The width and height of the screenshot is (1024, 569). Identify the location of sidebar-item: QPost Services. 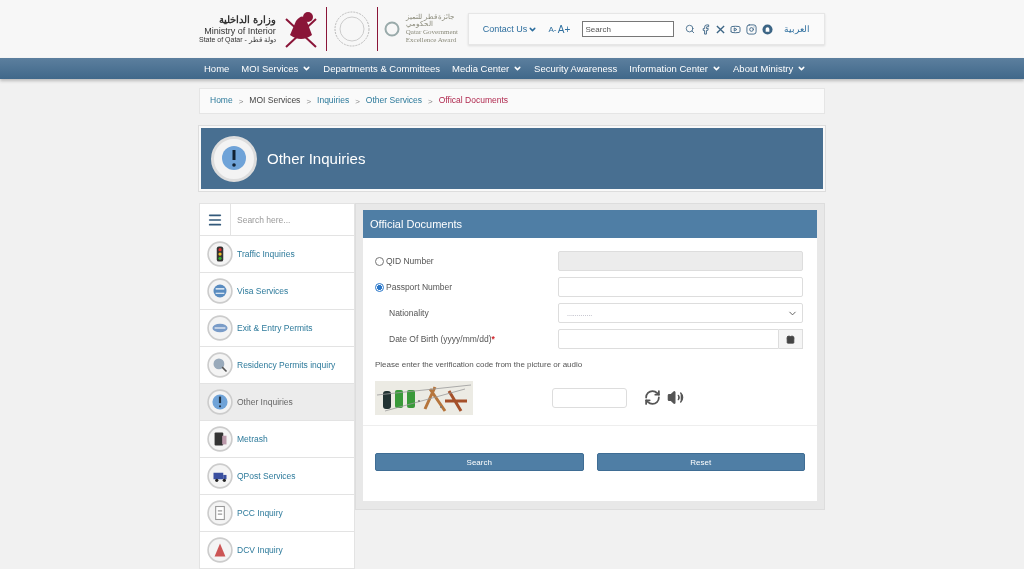
(277, 476).